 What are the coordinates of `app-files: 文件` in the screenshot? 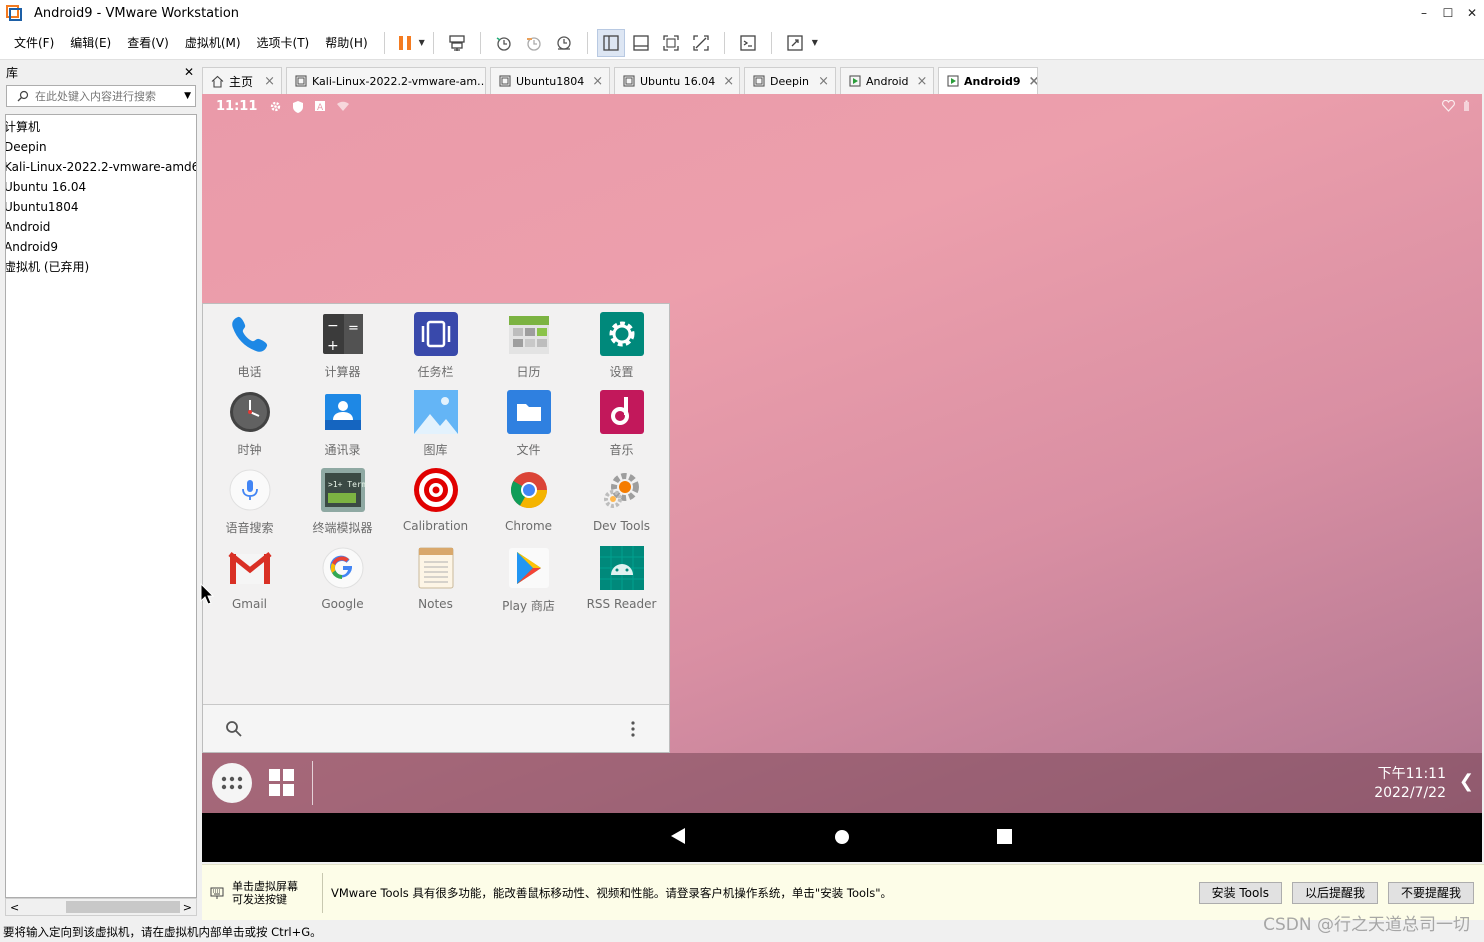 It's located at (528, 423).